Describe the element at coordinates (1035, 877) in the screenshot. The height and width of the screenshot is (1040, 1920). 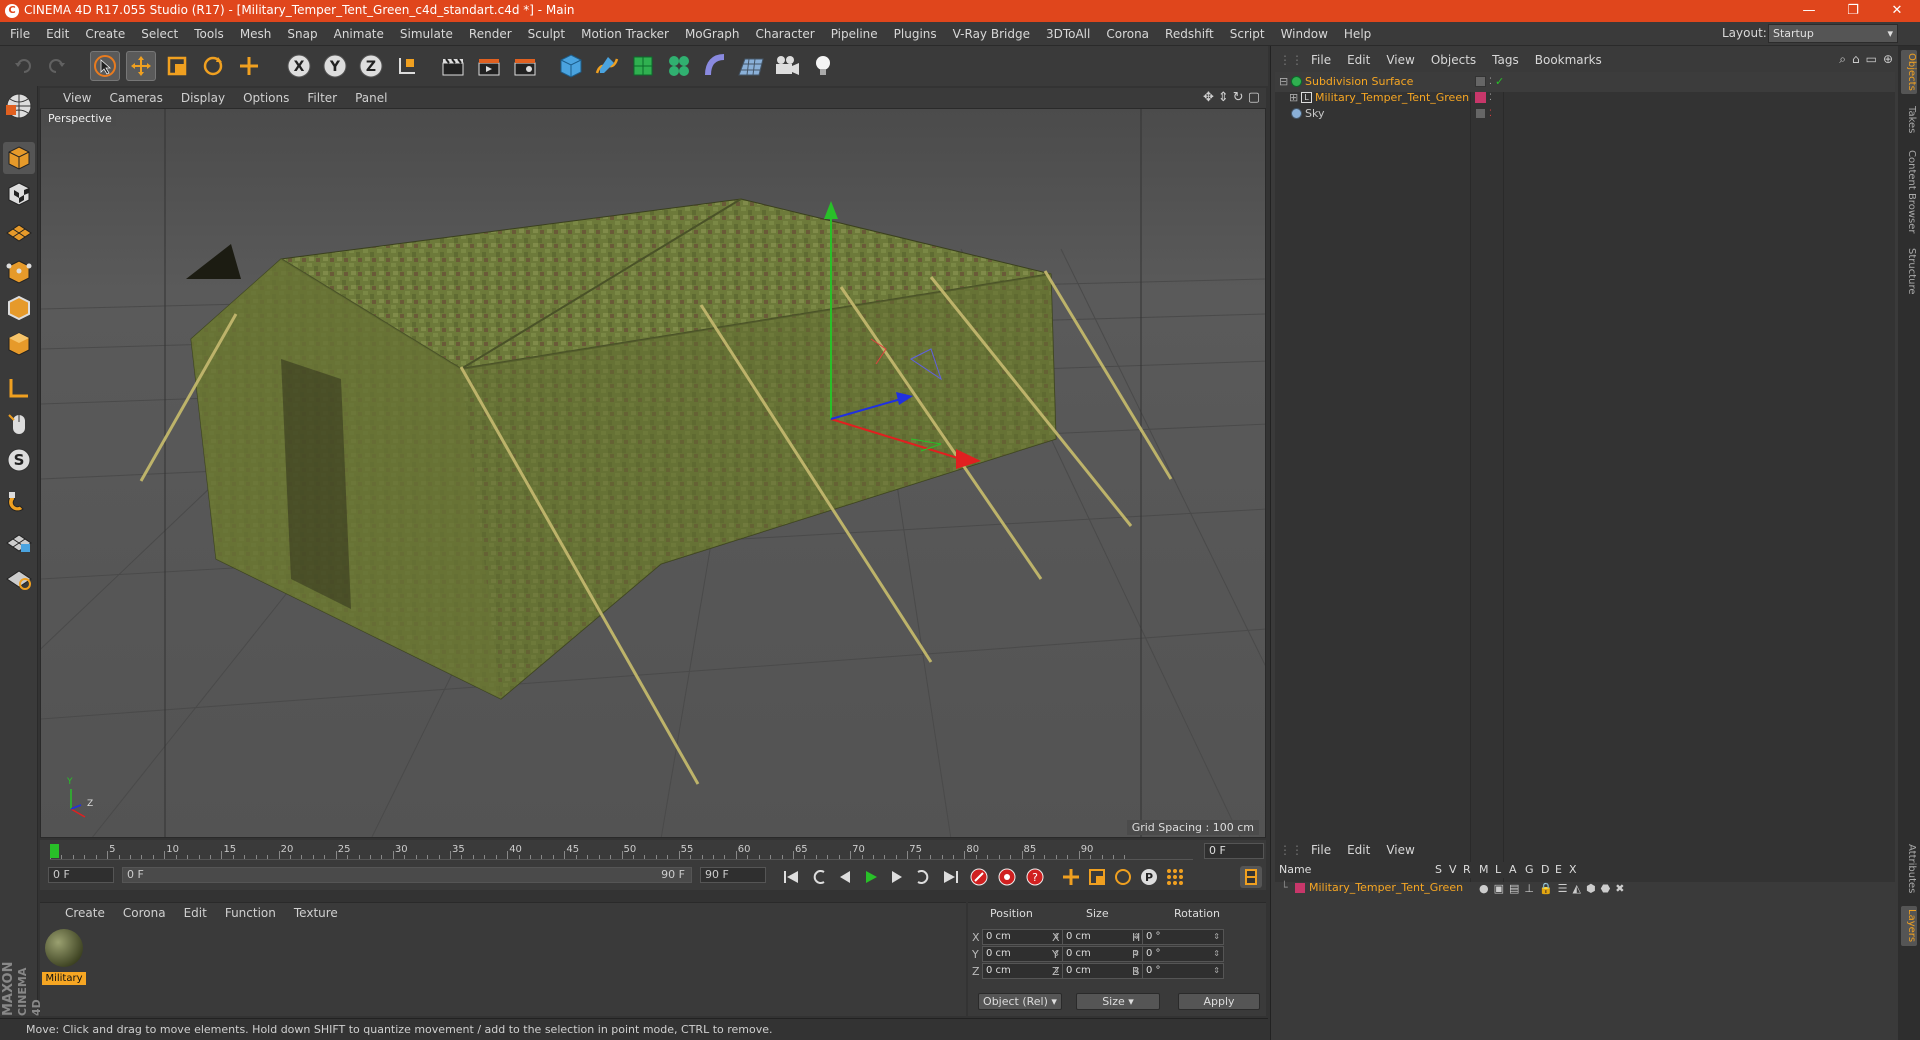
I see `keyframe-selection-button: ?` at that location.